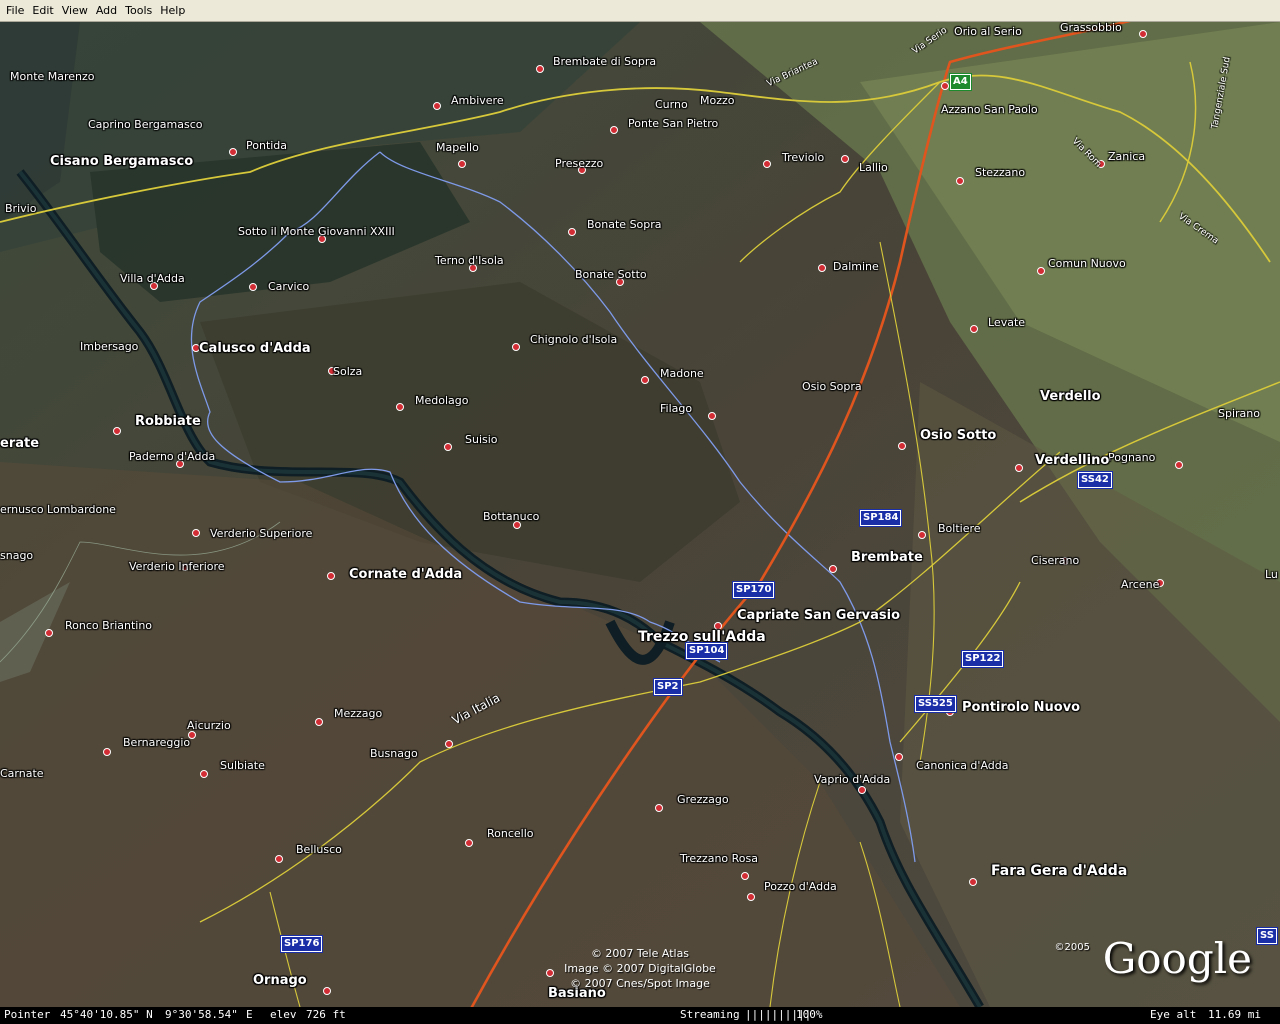  I want to click on place-label: Verdello, so click(1070, 396).